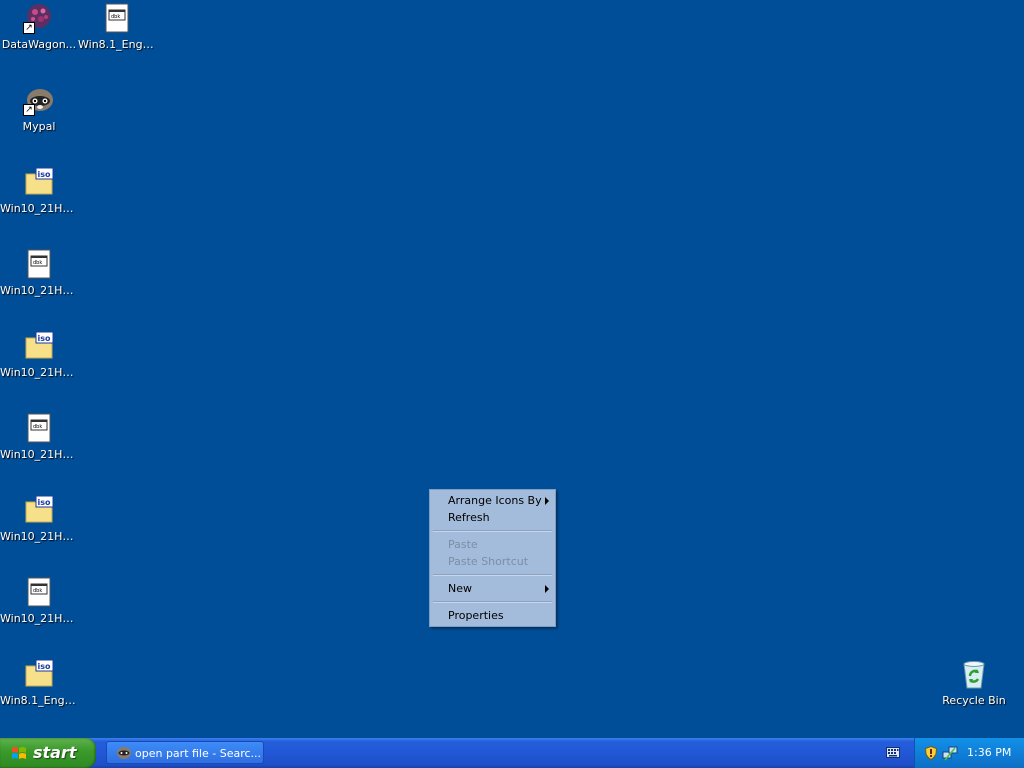 This screenshot has width=1024, height=768. Describe the element at coordinates (476, 615) in the screenshot. I see `menu-item-label: Properties` at that location.